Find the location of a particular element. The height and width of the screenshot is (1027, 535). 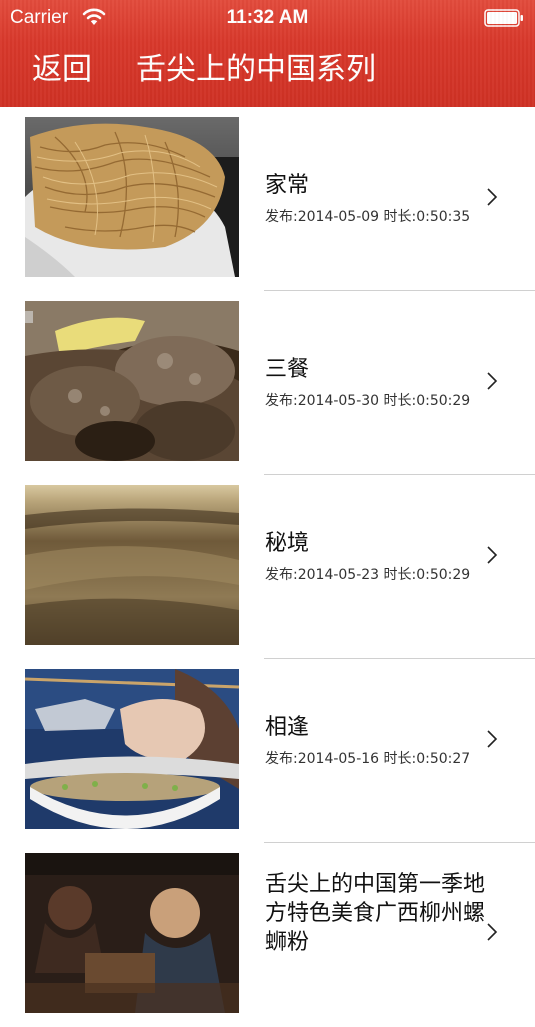

row-text: 舌尖上的中国第一季地方特色美食广西柳州螺蛳粉 is located at coordinates (377, 913).